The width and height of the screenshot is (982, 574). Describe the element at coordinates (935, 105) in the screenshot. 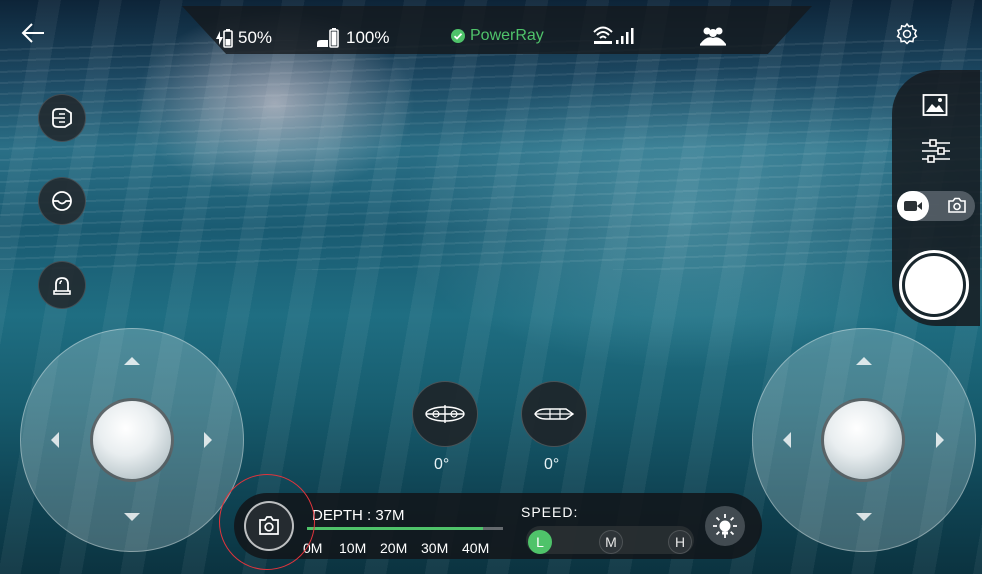

I see `gallery-icon` at that location.